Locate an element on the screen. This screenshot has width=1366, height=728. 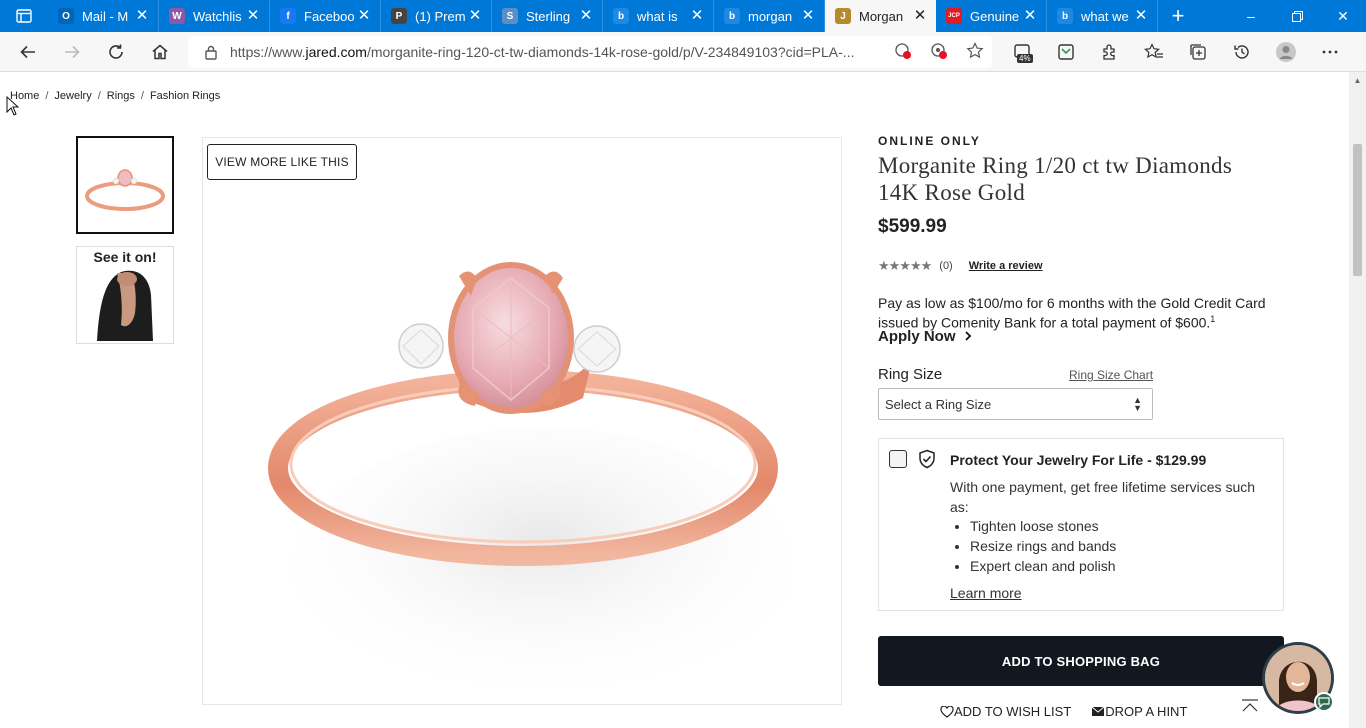
minimize-button: – is located at coordinates (1251, 16).